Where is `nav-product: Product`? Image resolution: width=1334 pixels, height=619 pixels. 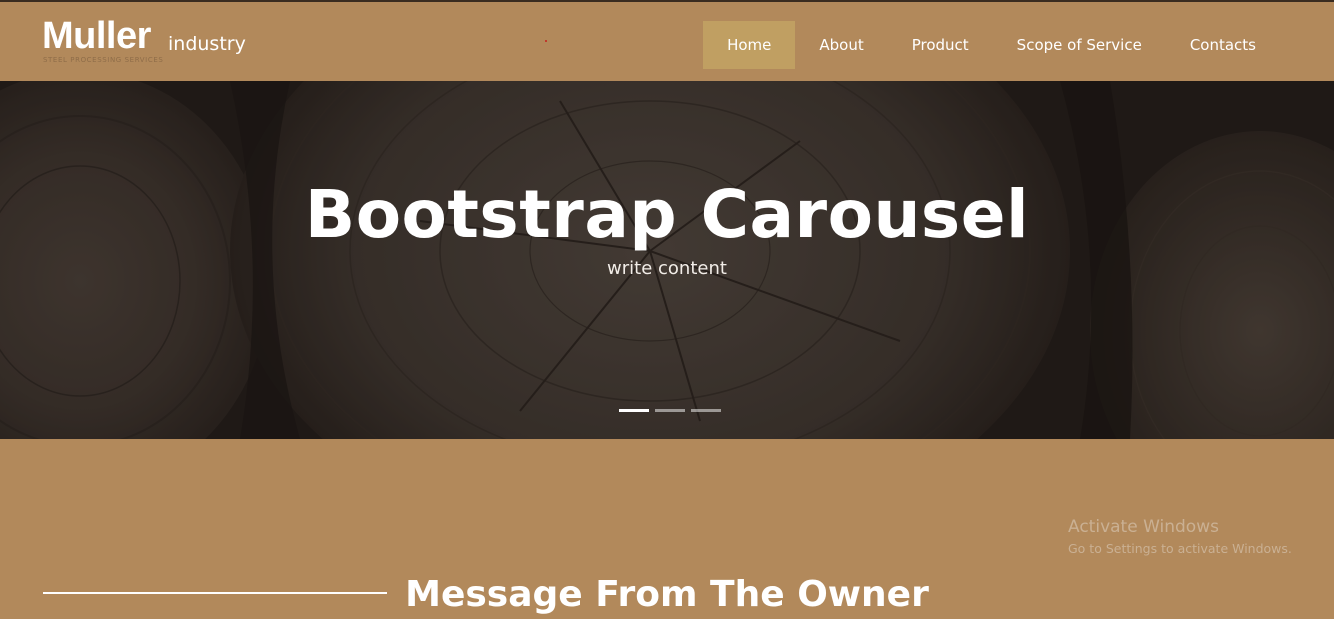 nav-product: Product is located at coordinates (940, 45).